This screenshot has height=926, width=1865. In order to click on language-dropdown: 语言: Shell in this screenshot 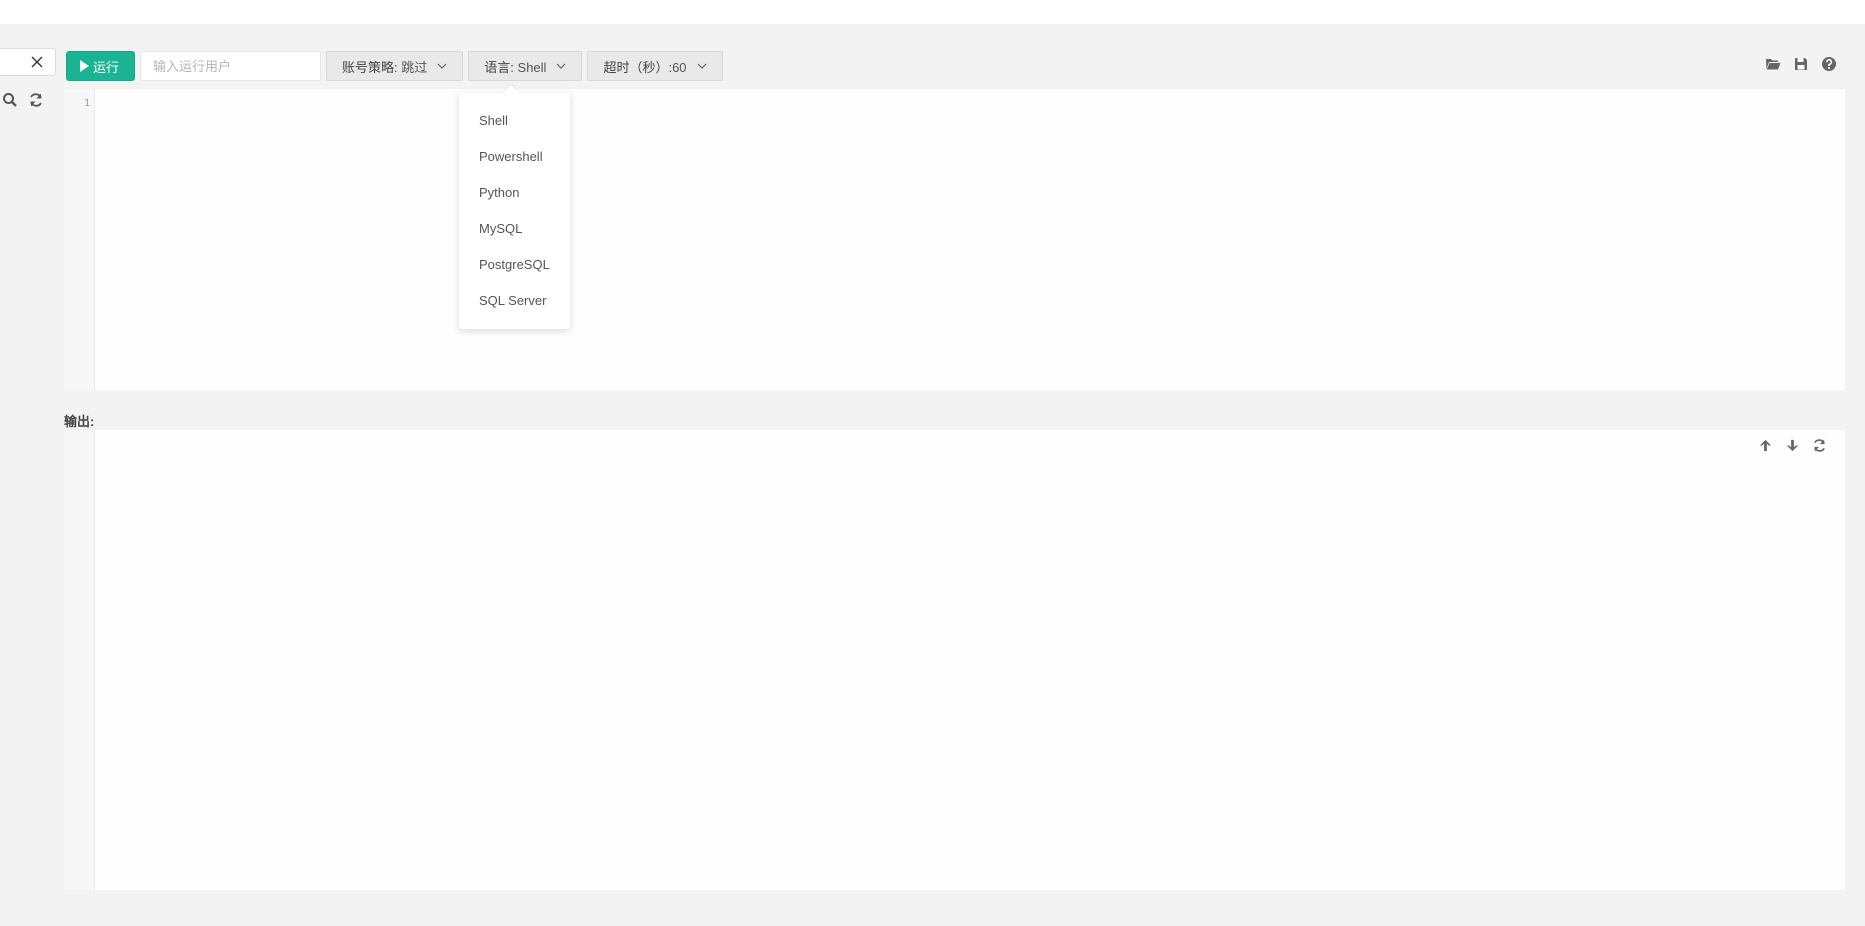, I will do `click(525, 66)`.